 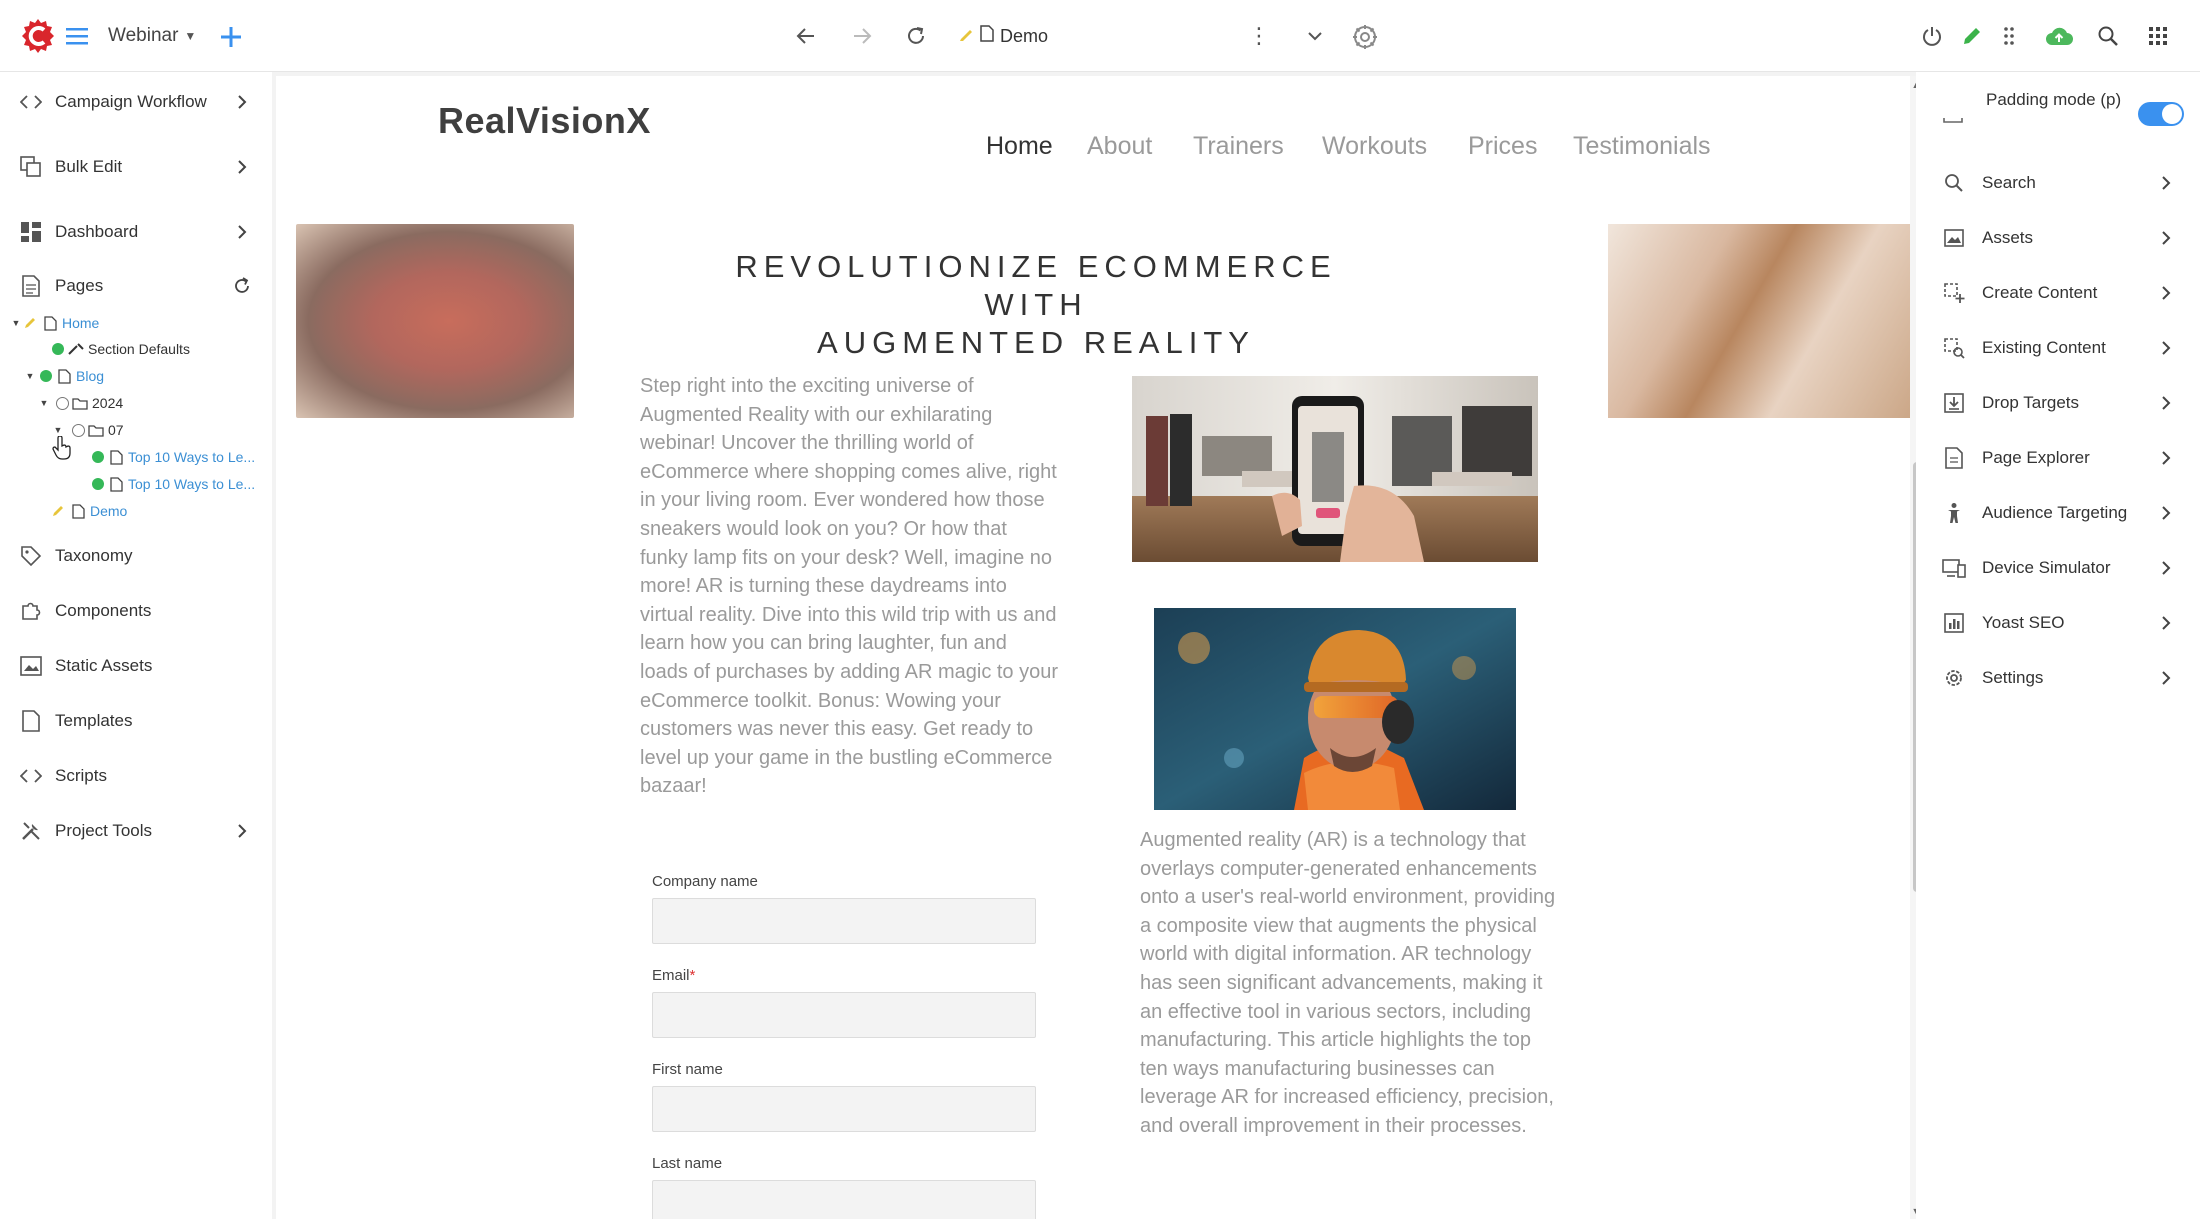 What do you see at coordinates (844, 1015) in the screenshot?
I see `email-input` at bounding box center [844, 1015].